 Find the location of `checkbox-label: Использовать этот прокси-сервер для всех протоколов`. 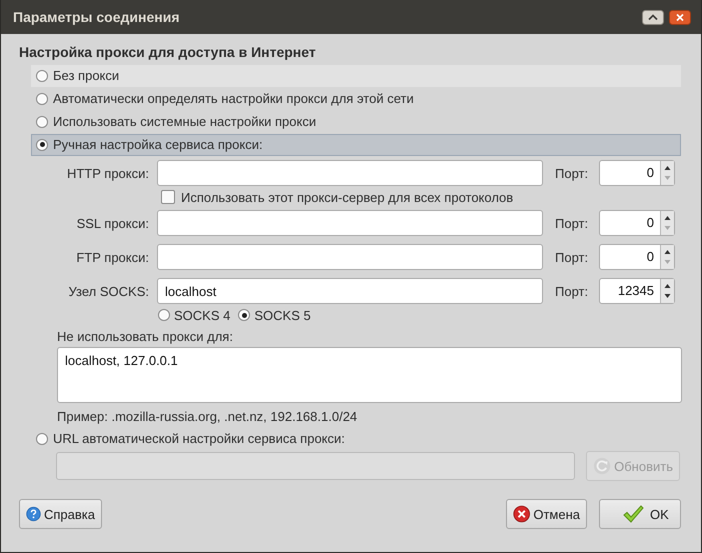

checkbox-label: Использовать этот прокси-сервер для всех протоколов is located at coordinates (347, 197).